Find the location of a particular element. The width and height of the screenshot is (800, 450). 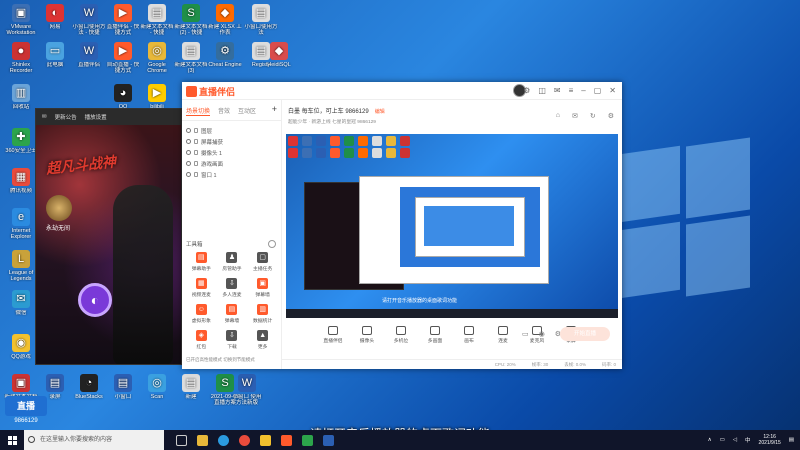

file-explorer-icon is located at coordinates (202, 440).